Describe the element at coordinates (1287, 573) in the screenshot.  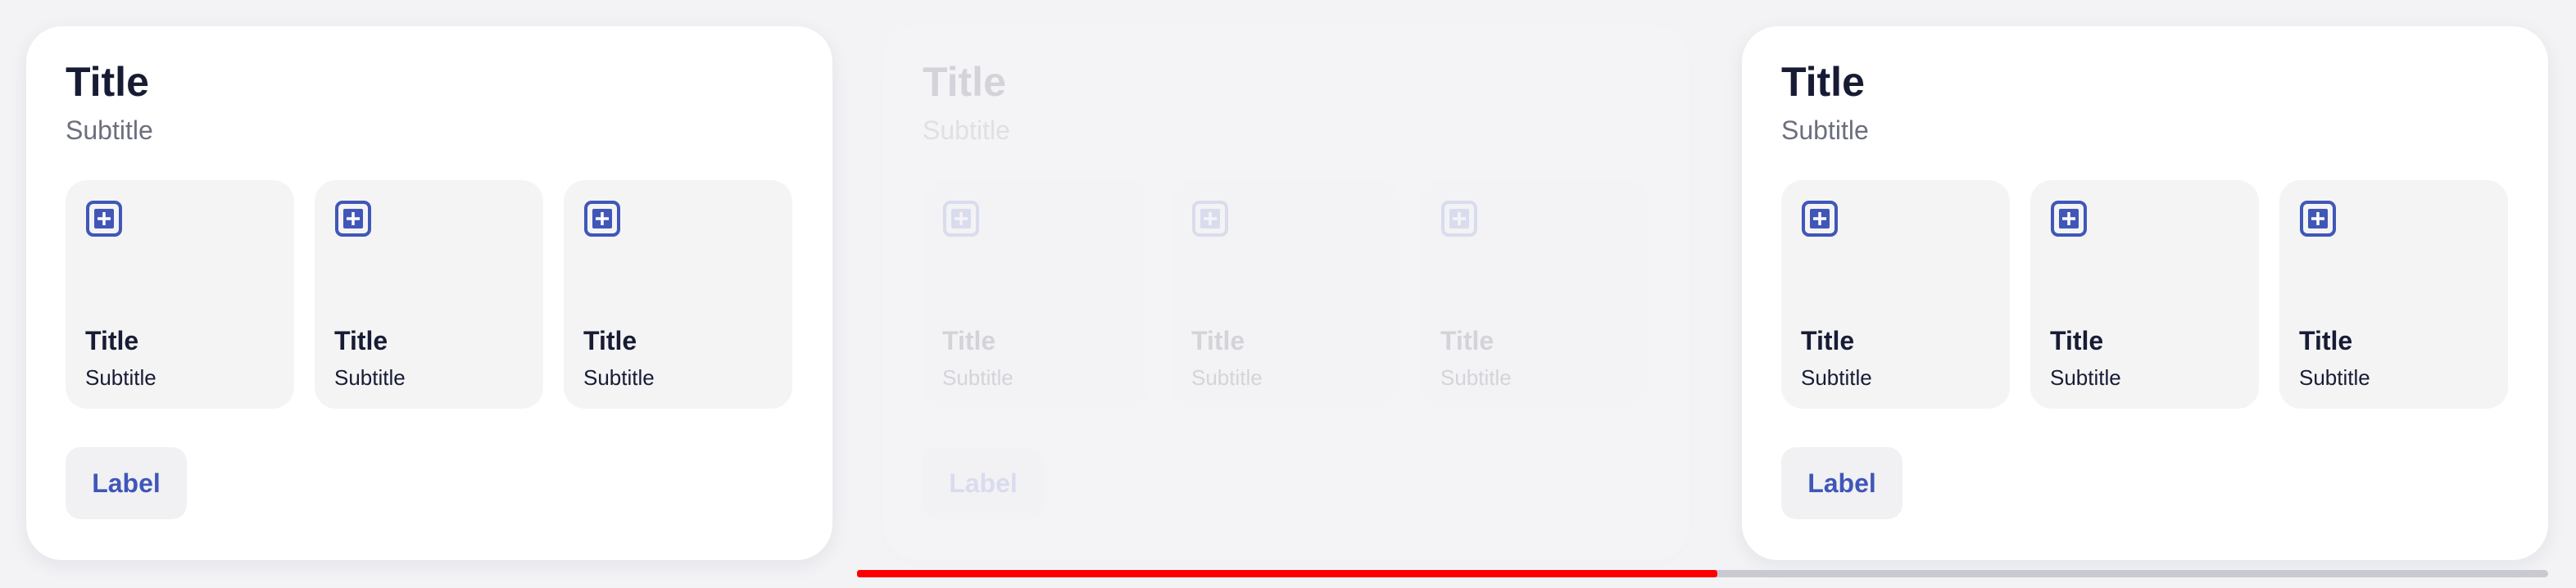
I see `scroll-indicator` at that location.